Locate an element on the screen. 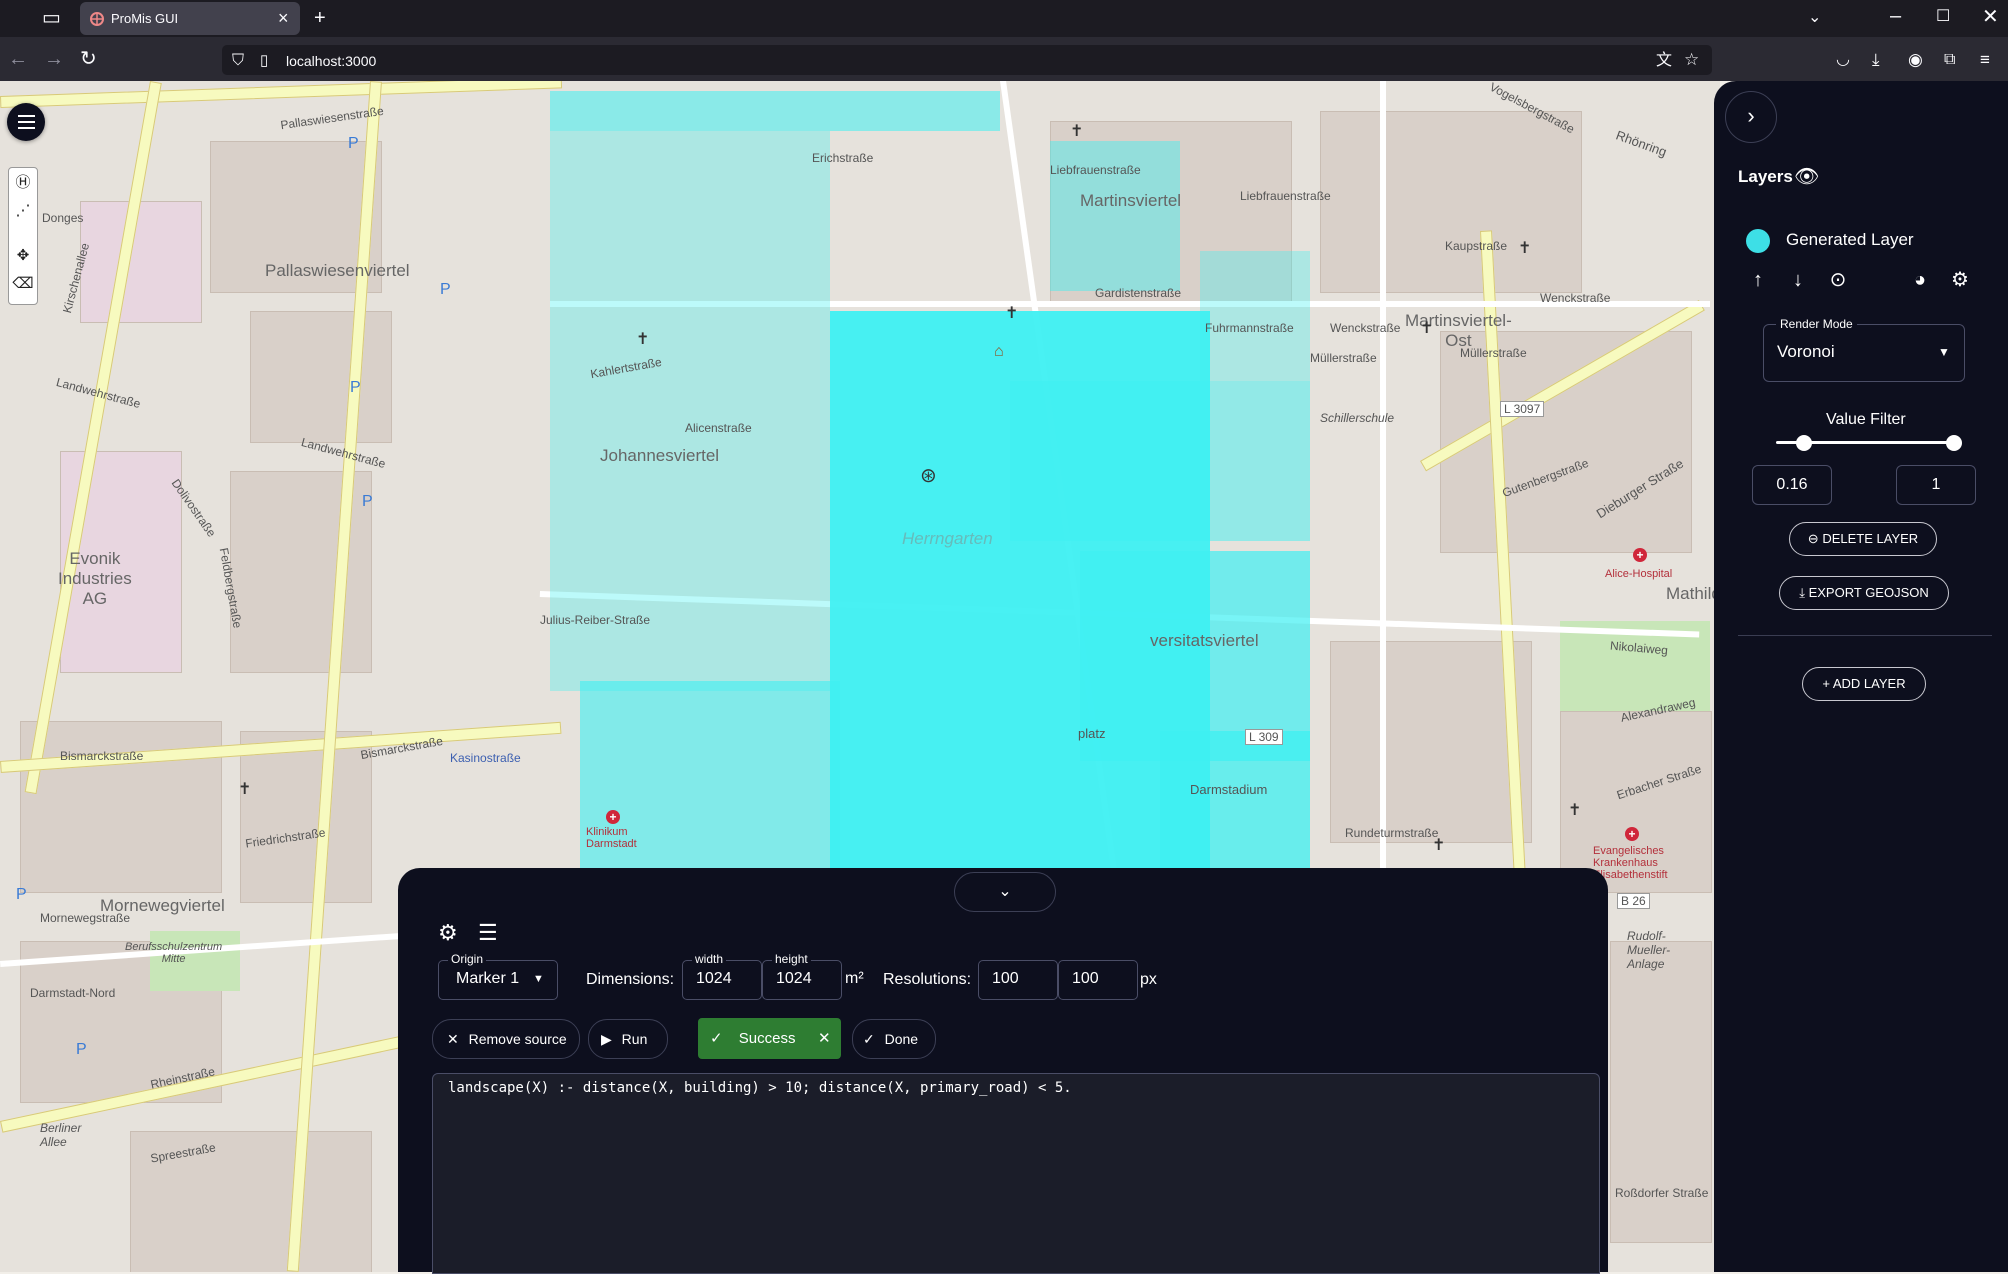  map-label: Rudolf- Mueller- Anlage is located at coordinates (1649, 950).